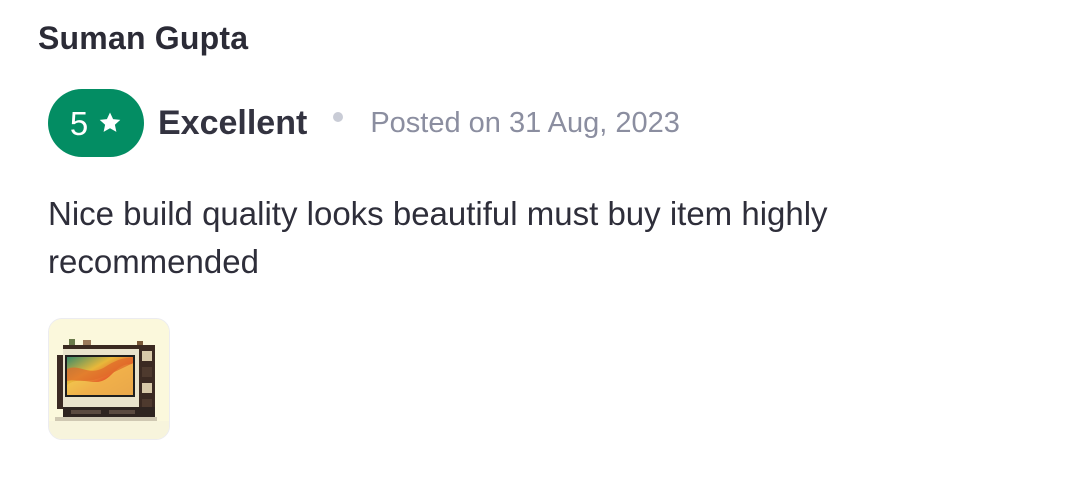 The height and width of the screenshot is (483, 1080). I want to click on rating-badge: 5, so click(96, 123).